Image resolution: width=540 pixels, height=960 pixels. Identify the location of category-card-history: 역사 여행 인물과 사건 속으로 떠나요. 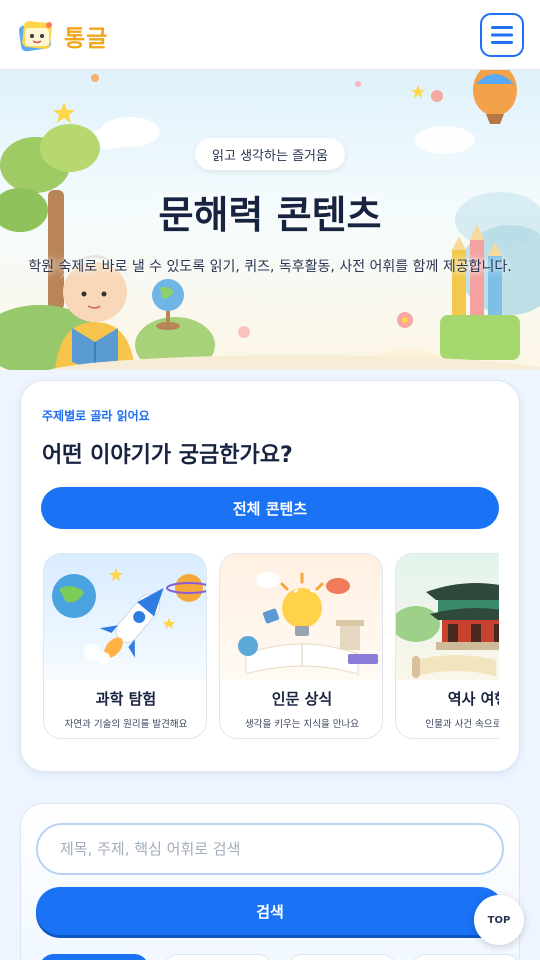
(447, 646).